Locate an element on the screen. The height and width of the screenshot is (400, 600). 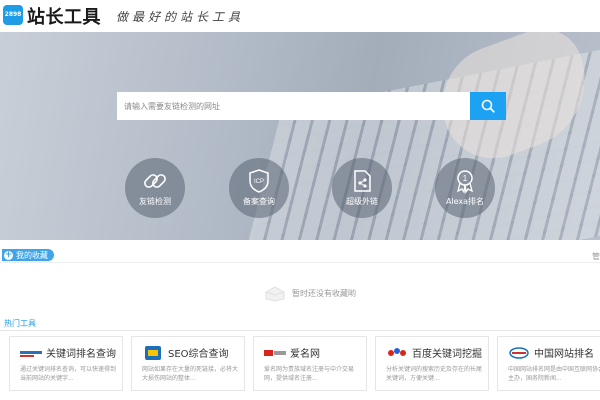
22cn-logo-icon is located at coordinates (275, 353).